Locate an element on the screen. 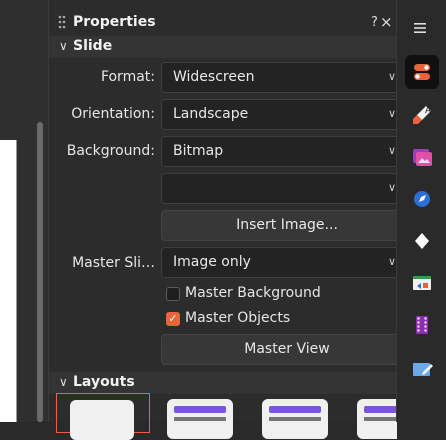 Image resolution: width=446 pixels, height=440 pixels. master-background-checkbox is located at coordinates (173, 294).